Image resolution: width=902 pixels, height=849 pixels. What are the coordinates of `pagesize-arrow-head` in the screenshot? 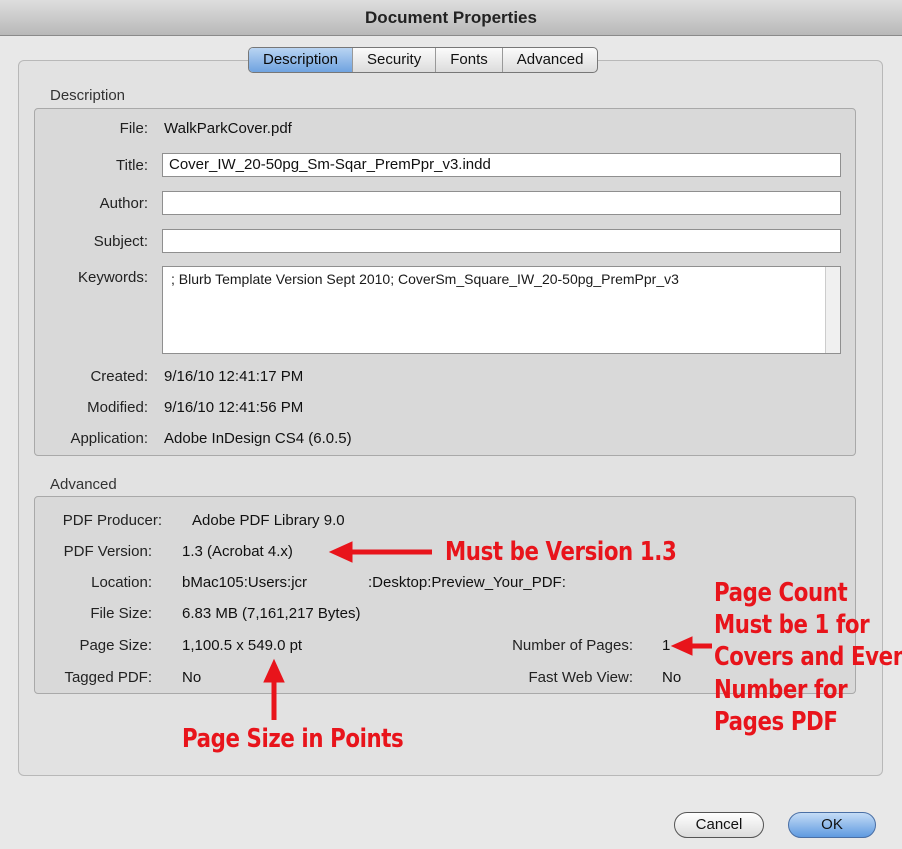 It's located at (274, 670).